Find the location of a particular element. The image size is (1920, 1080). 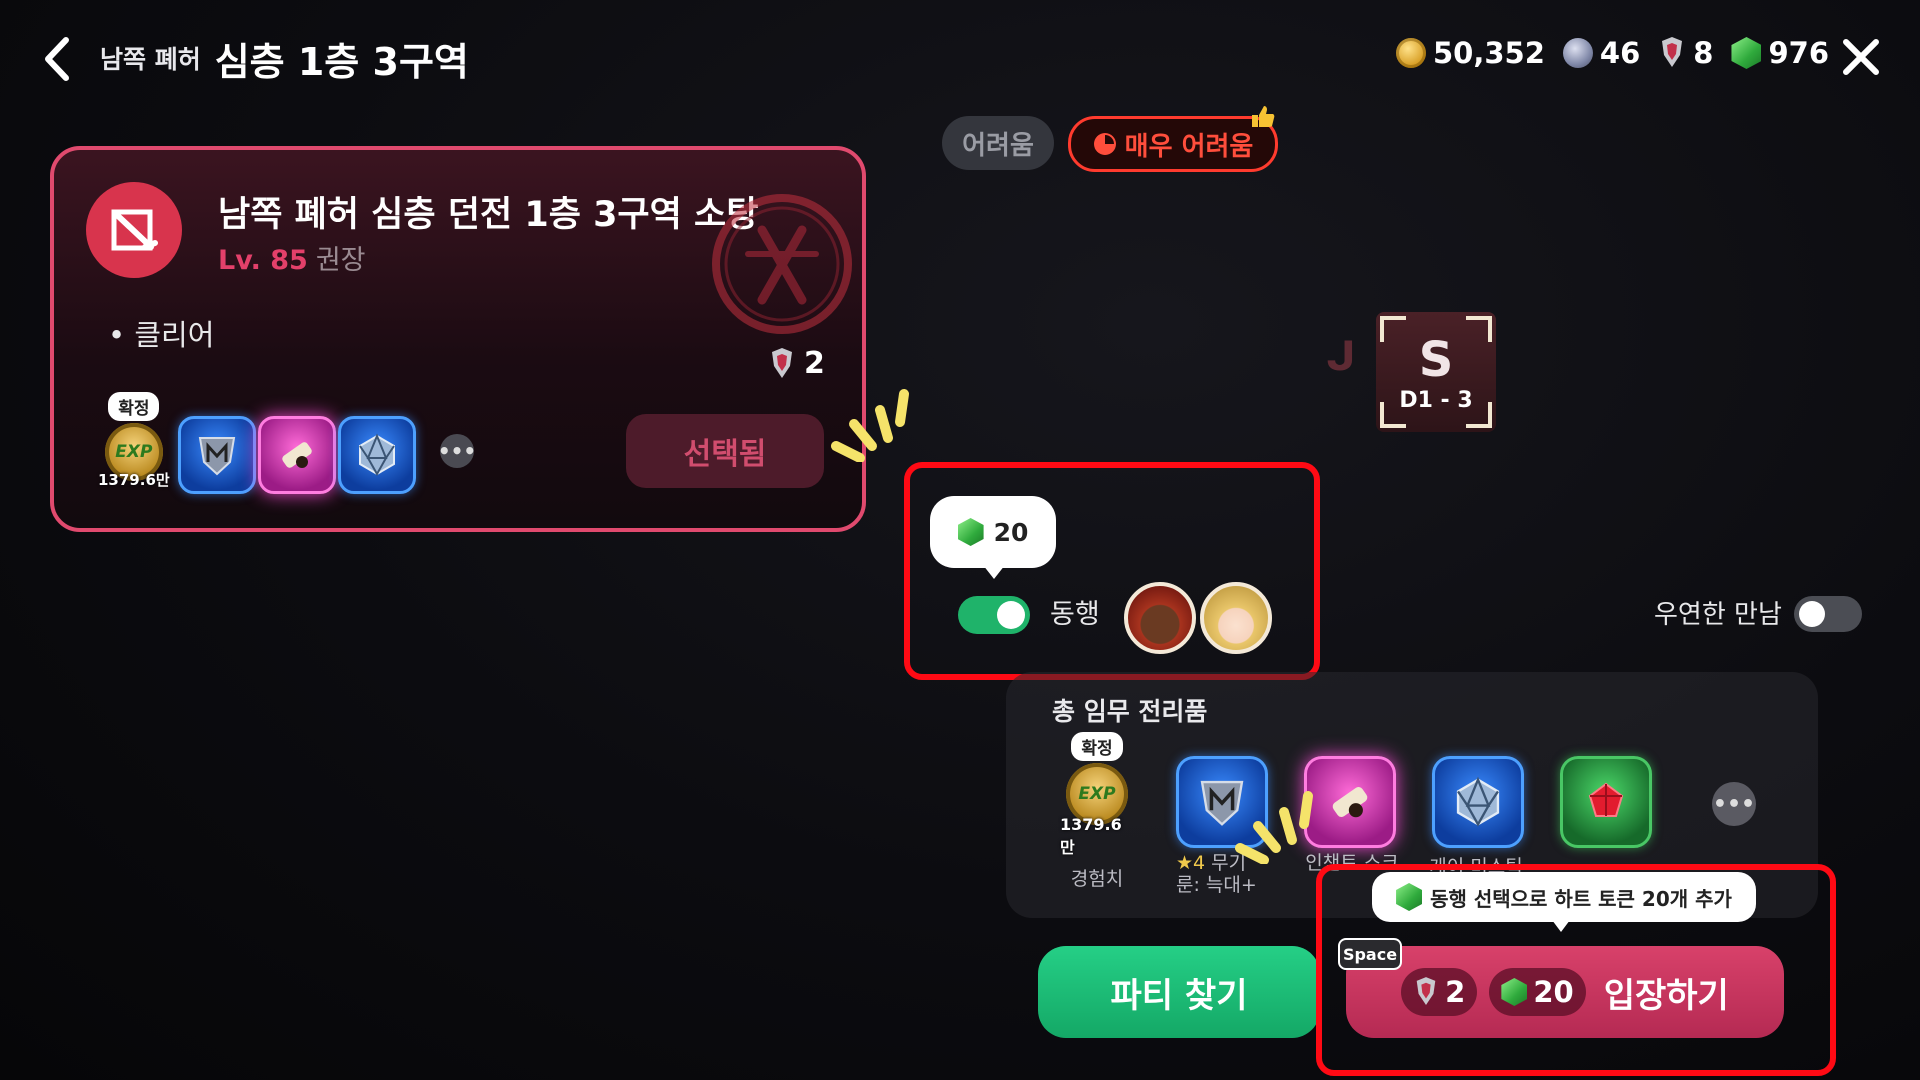

silver-orb-icon is located at coordinates (1577, 53).